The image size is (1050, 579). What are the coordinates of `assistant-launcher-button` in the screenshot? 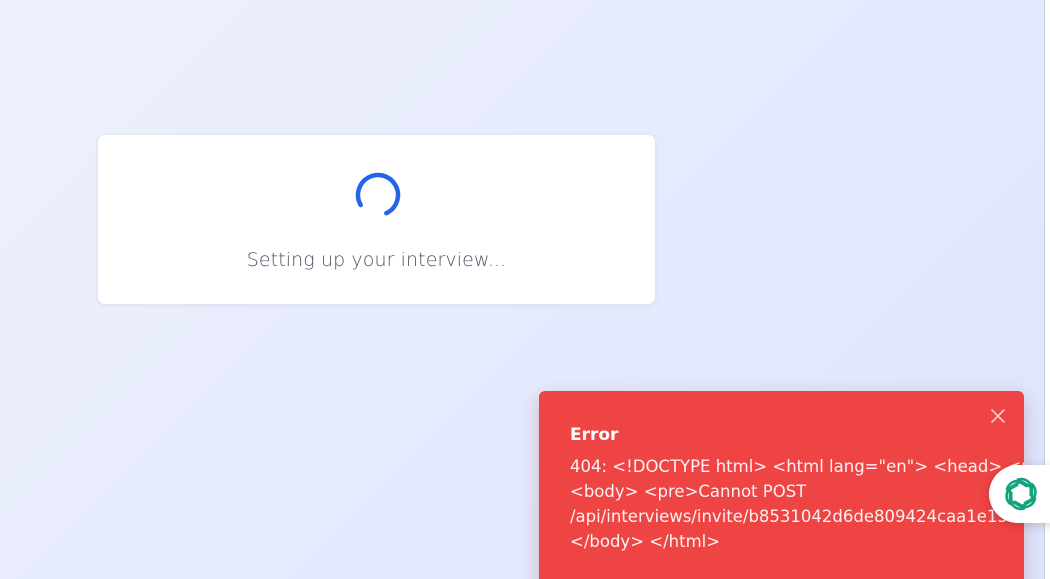 It's located at (1019, 494).